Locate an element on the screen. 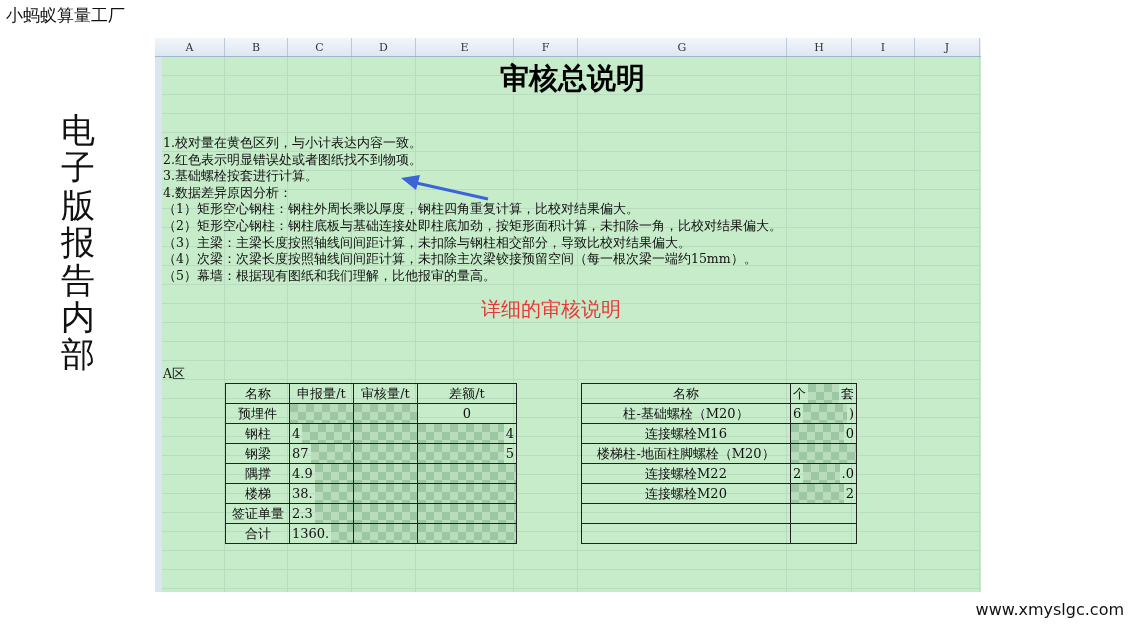 The height and width of the screenshot is (638, 1136). cell-text: 1360. is located at coordinates (311, 534).